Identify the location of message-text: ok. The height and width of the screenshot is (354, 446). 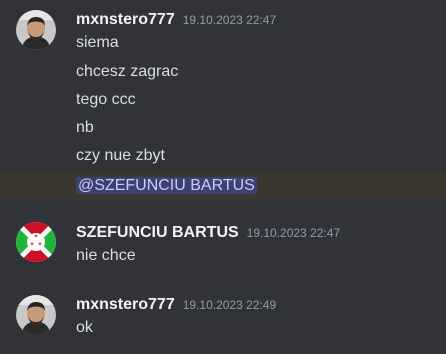
(84, 327).